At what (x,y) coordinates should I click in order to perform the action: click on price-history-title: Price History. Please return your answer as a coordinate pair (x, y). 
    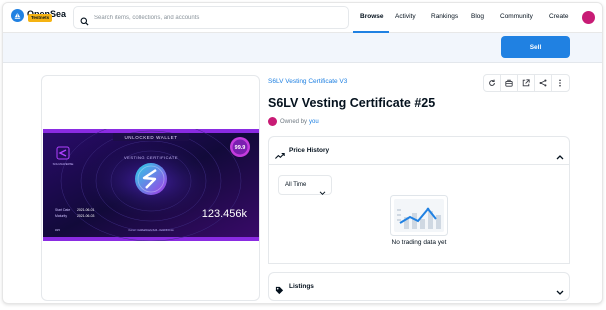
    Looking at the image, I should click on (309, 150).